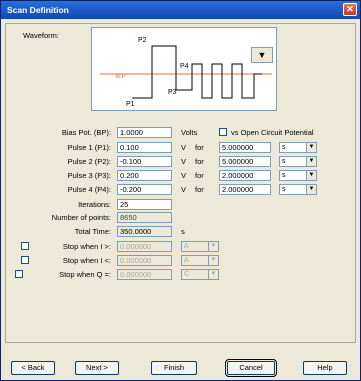 The image size is (361, 381). What do you see at coordinates (284, 161) in the screenshot?
I see `pulse-2-time-unit: s` at bounding box center [284, 161].